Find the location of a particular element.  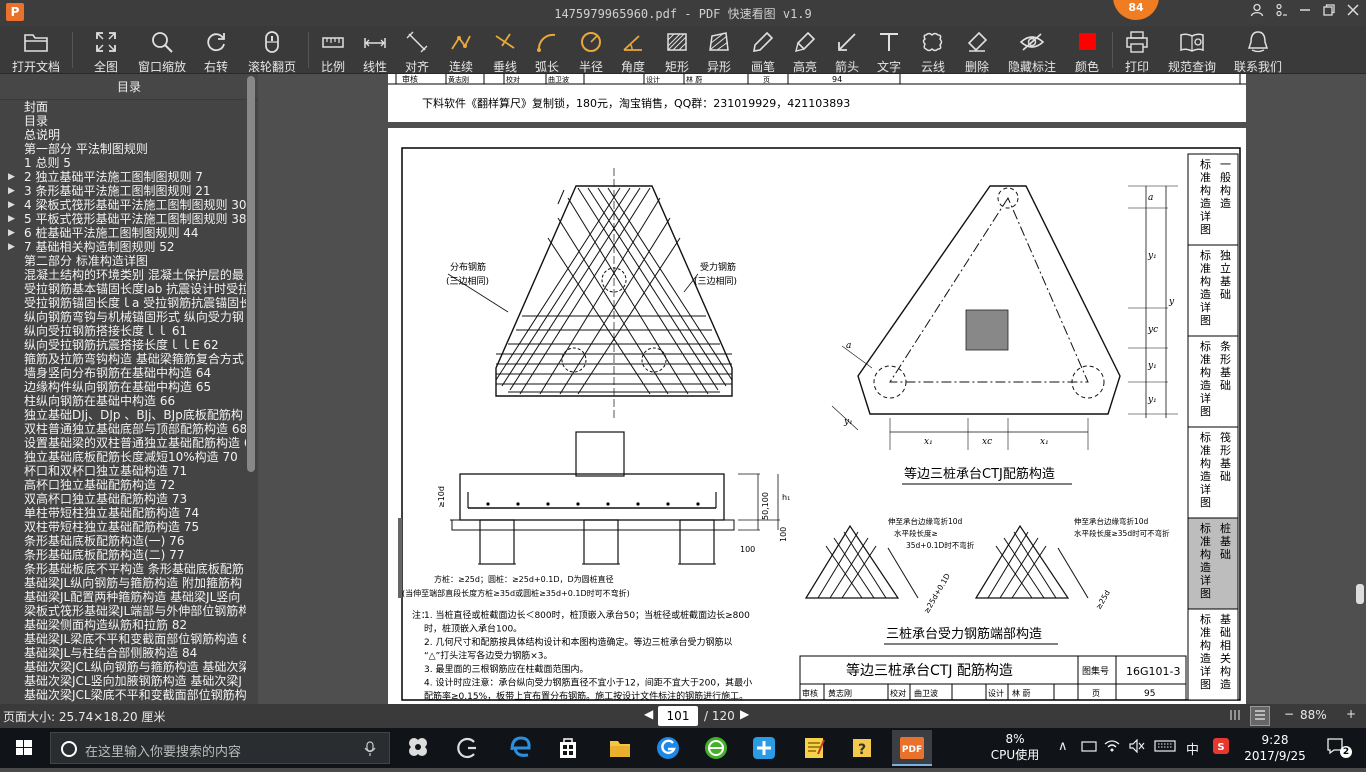

toc-item: 基础梁JL梁底不平和变截面部位钢筋构造 8 is located at coordinates (123, 639).